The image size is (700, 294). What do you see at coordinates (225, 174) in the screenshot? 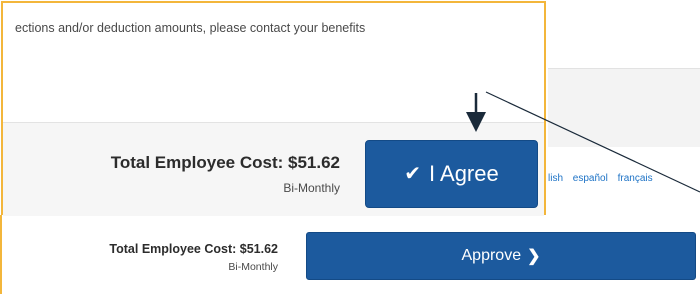
I see `callout-cost-summary: Total Employee Cost: $51.62 Bi-Monthly` at bounding box center [225, 174].